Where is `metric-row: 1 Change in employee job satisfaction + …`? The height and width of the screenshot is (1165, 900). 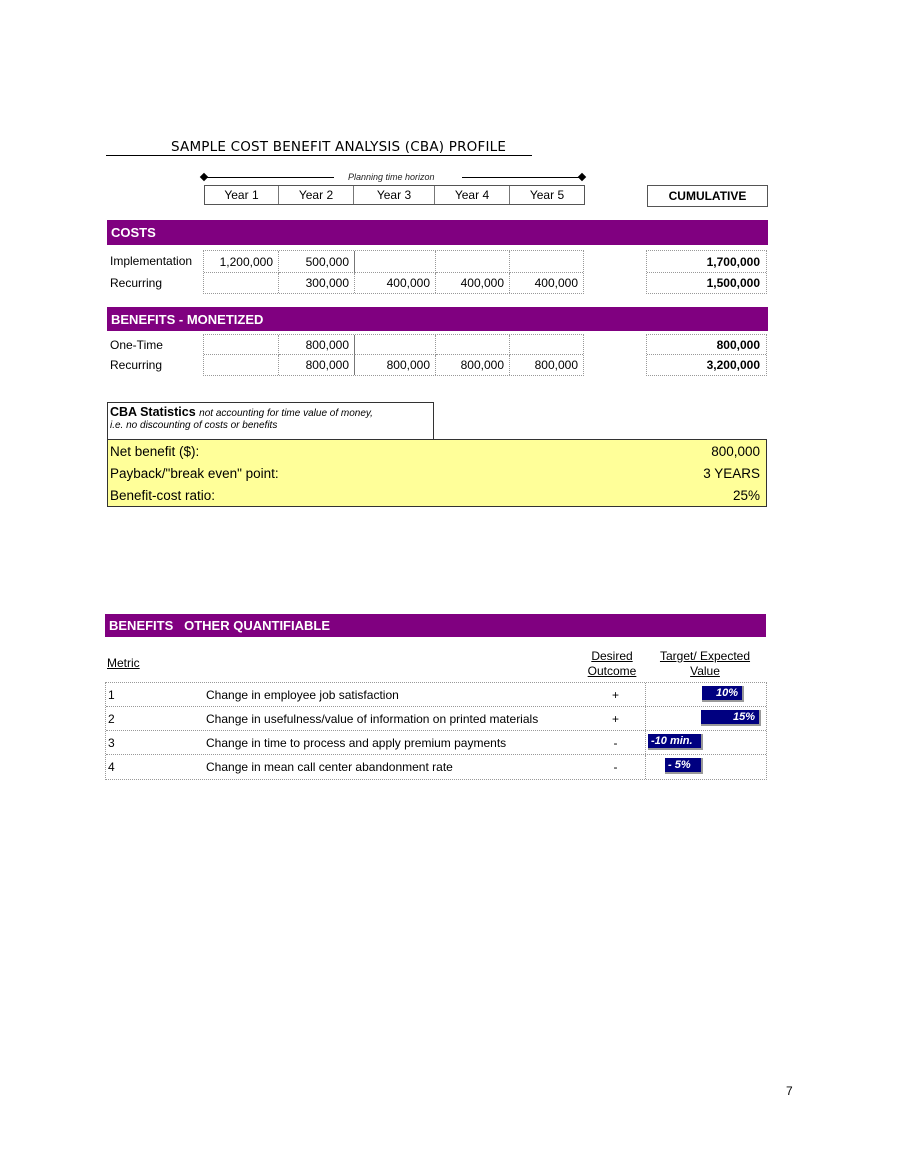
metric-row: 1 Change in employee job satisfaction + … is located at coordinates (436, 695).